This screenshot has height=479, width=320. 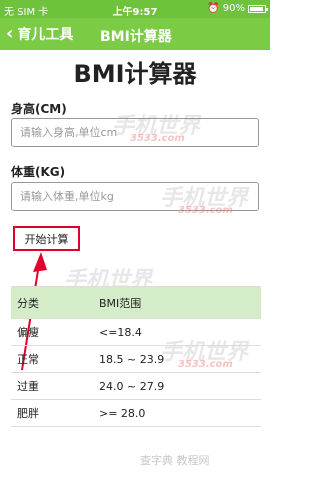 I want to click on table-cell-range: 24.0 ~ 27.9, so click(x=177, y=386).